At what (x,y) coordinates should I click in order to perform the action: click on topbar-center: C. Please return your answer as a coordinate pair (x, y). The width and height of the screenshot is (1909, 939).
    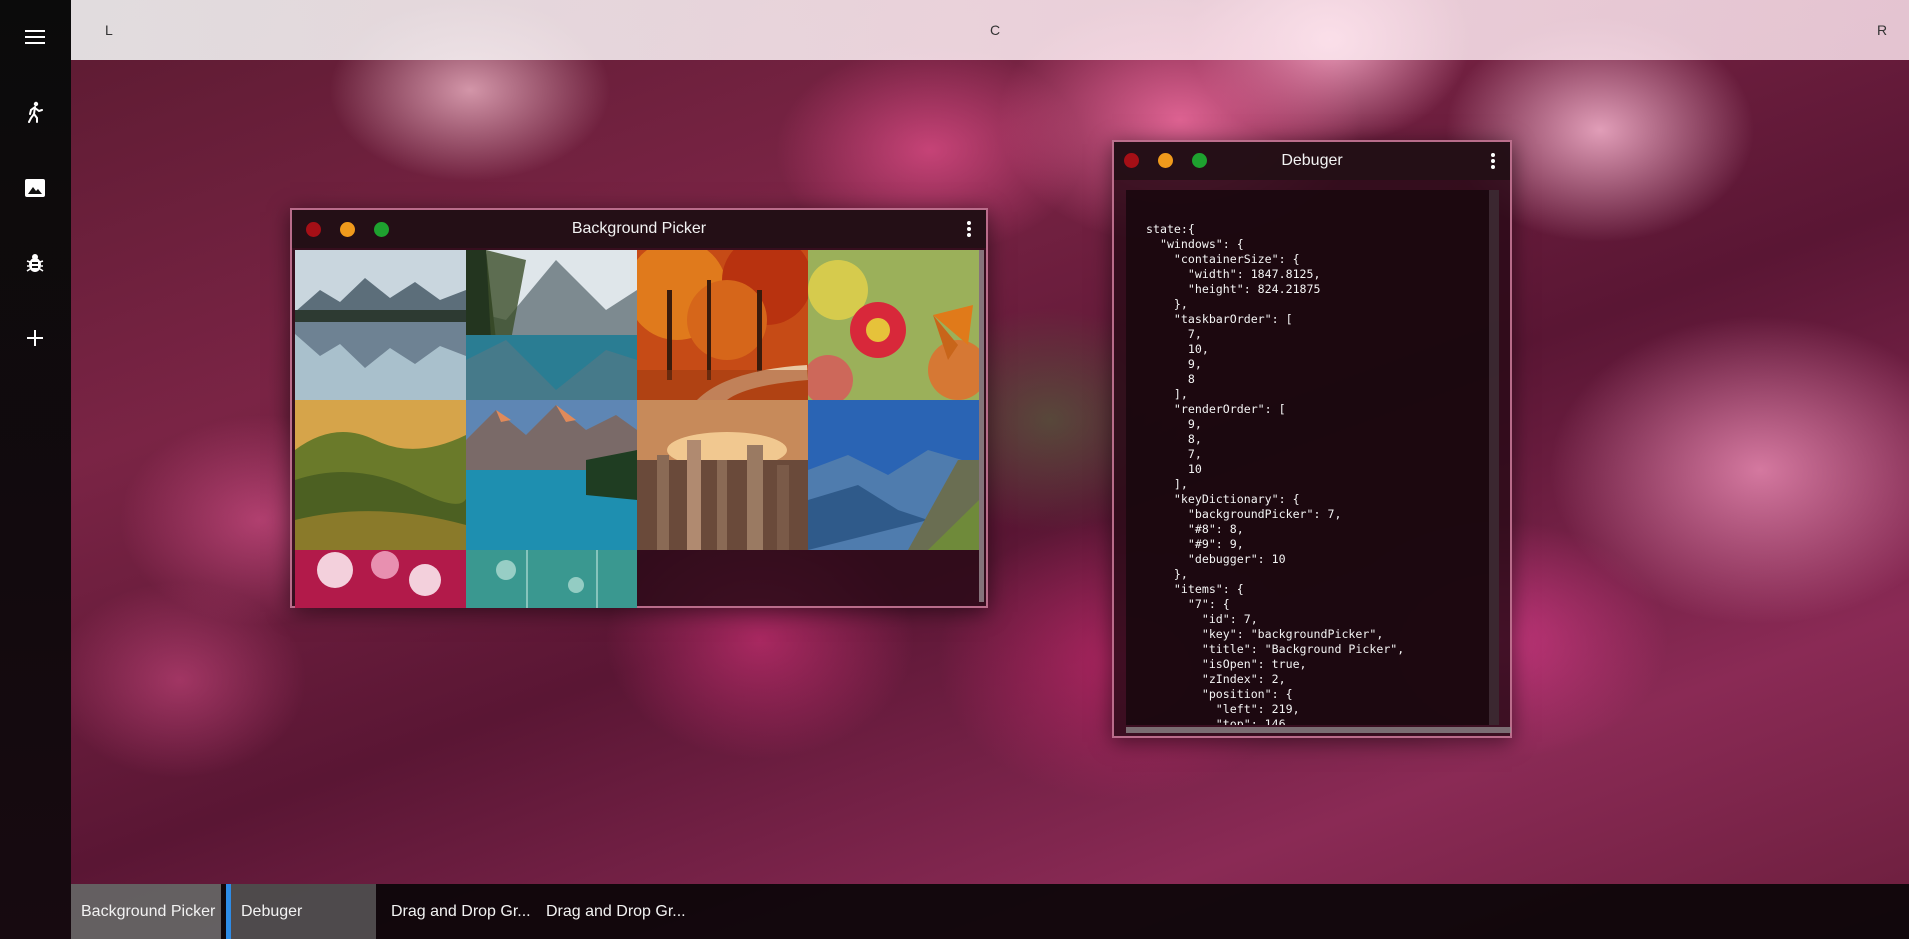
    Looking at the image, I should click on (995, 30).